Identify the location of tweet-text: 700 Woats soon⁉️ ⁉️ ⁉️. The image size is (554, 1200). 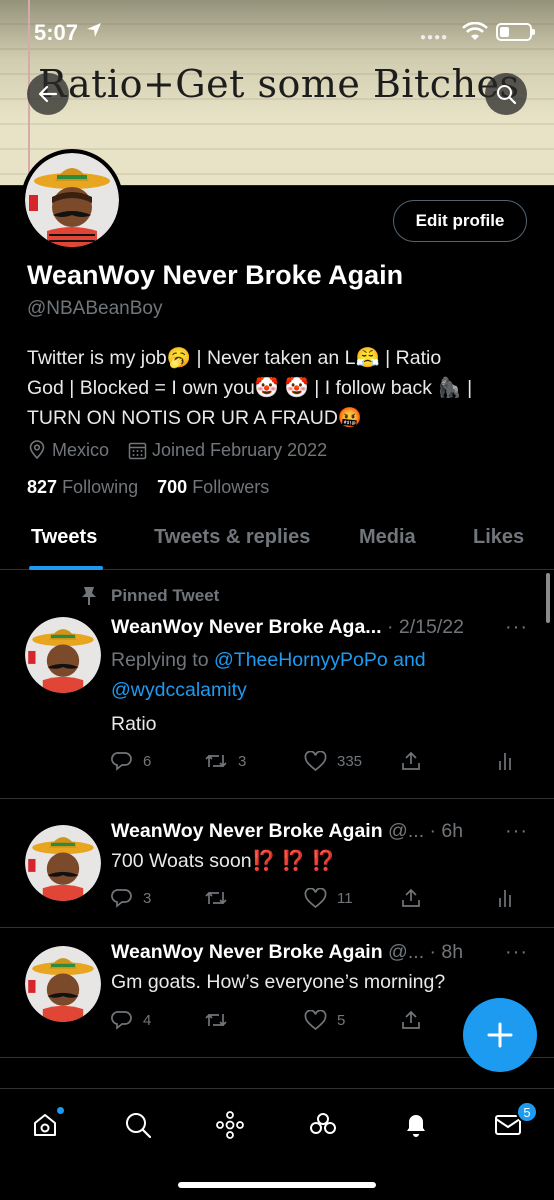
(223, 861).